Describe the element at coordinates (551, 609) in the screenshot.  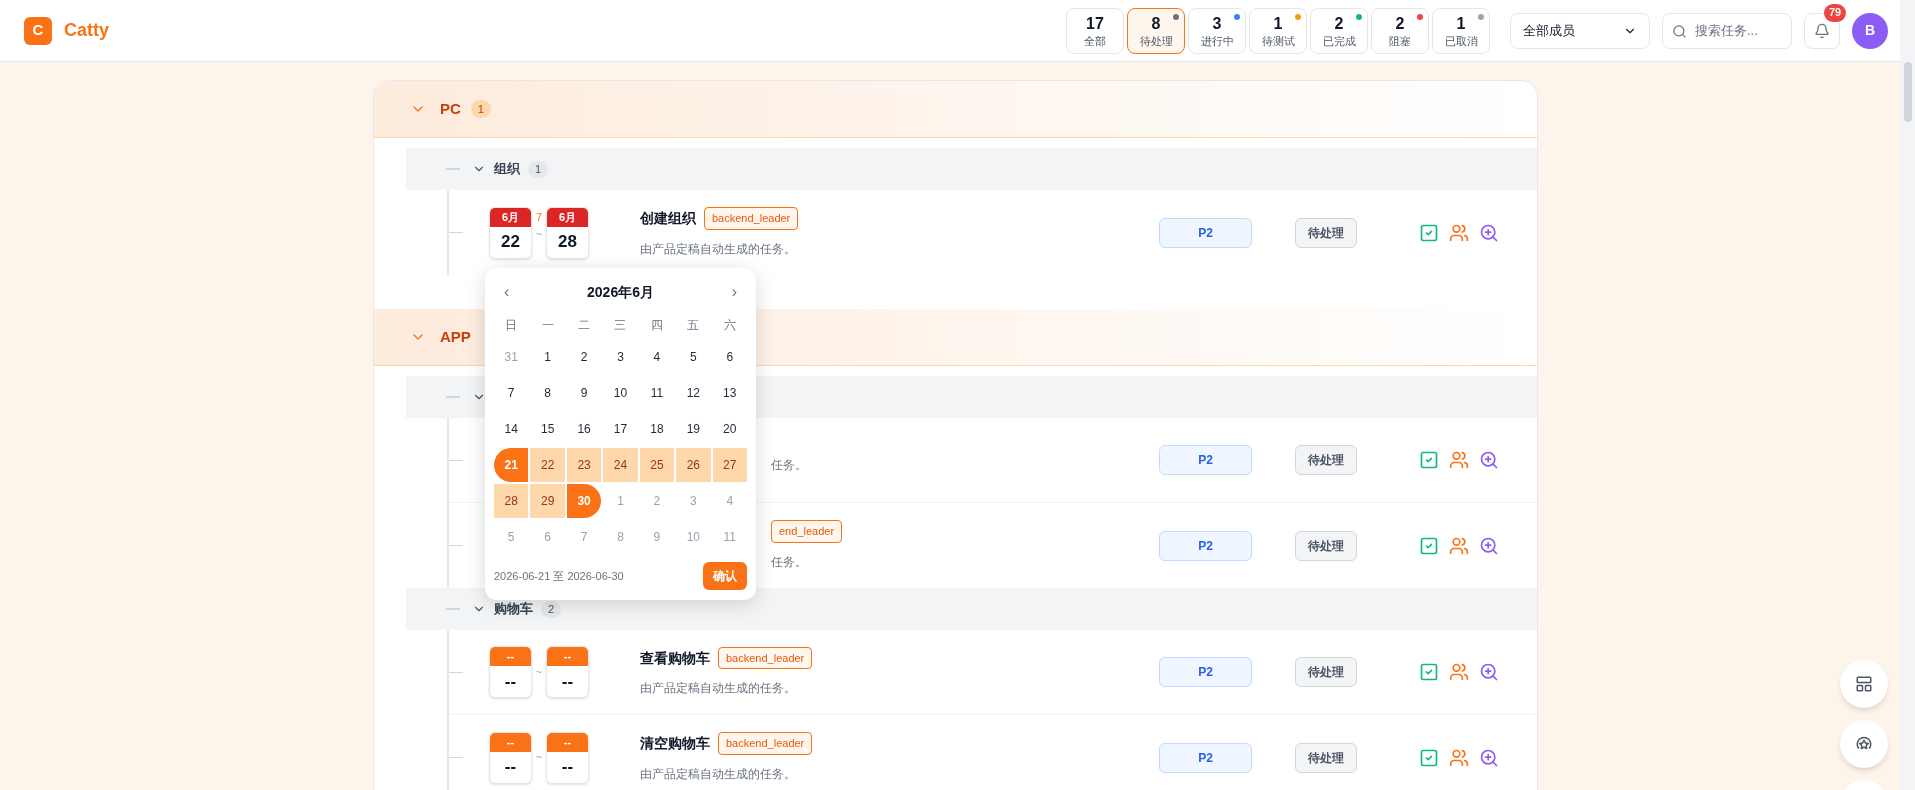
I see `subgroup-count: 2` at that location.